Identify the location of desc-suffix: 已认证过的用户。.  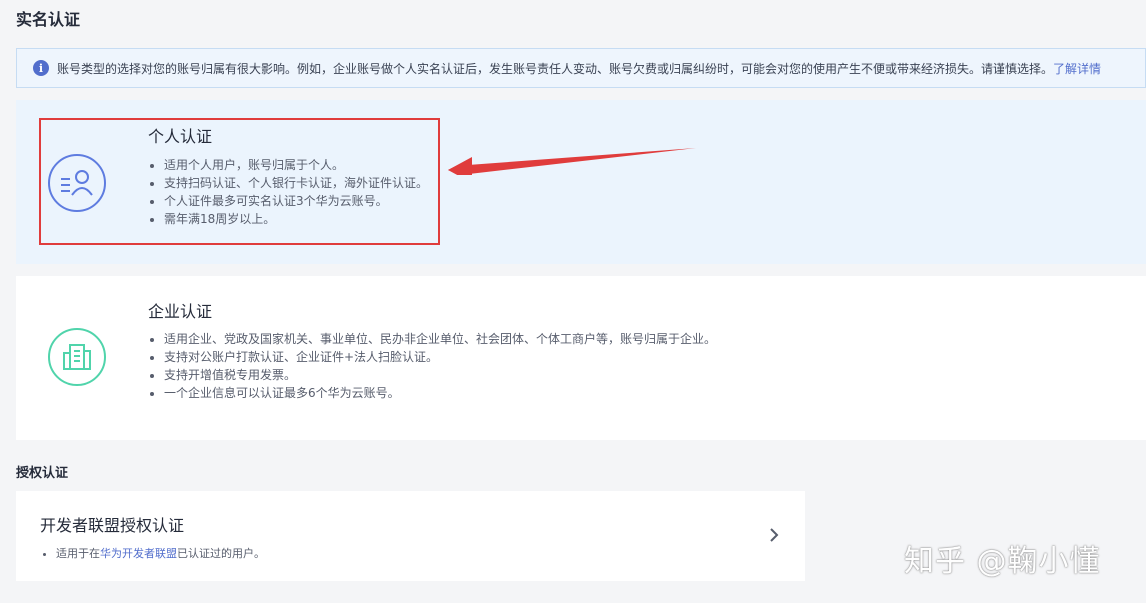
(221, 553).